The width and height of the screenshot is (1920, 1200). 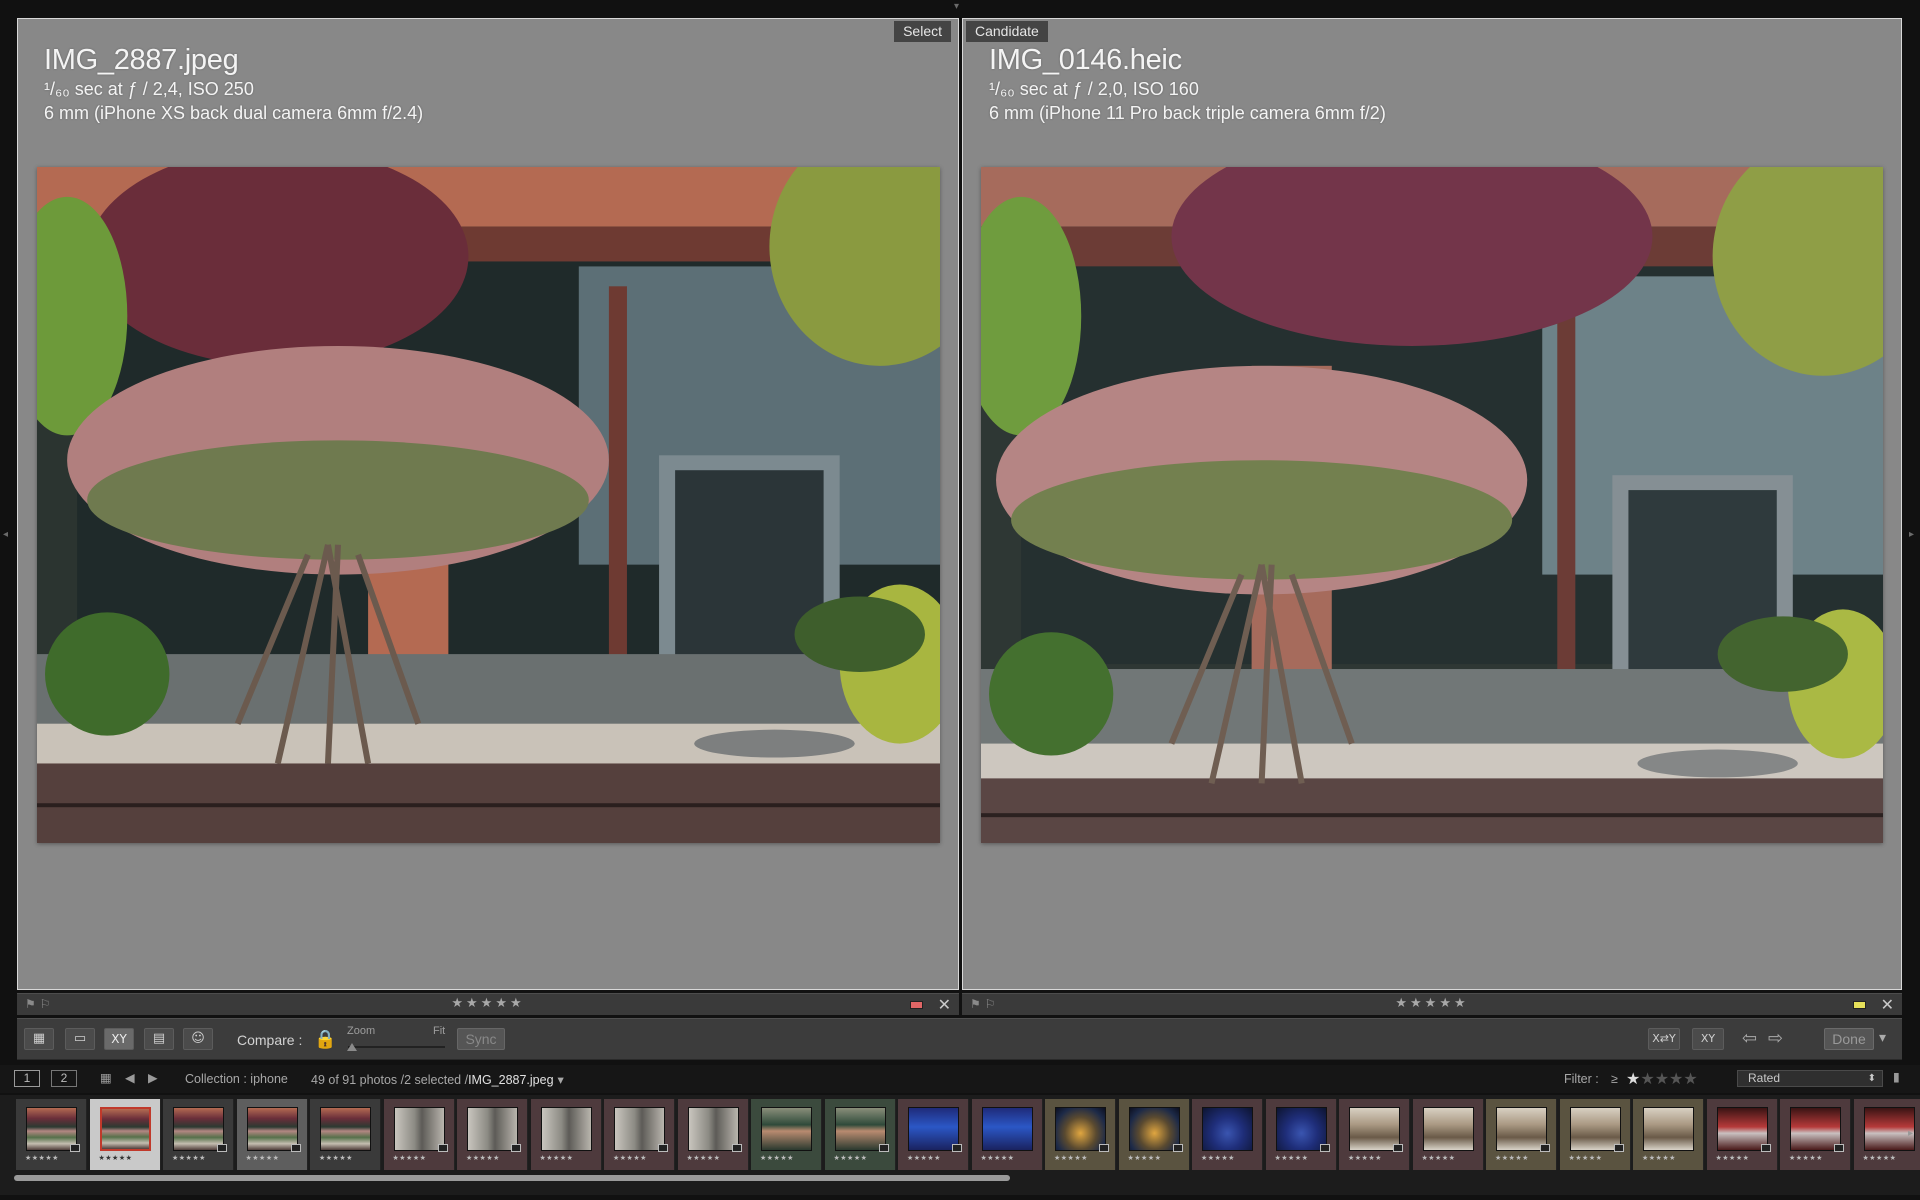 What do you see at coordinates (982, 1004) in the screenshot?
I see `candidate-flag-icons: ⚑ ⚐` at bounding box center [982, 1004].